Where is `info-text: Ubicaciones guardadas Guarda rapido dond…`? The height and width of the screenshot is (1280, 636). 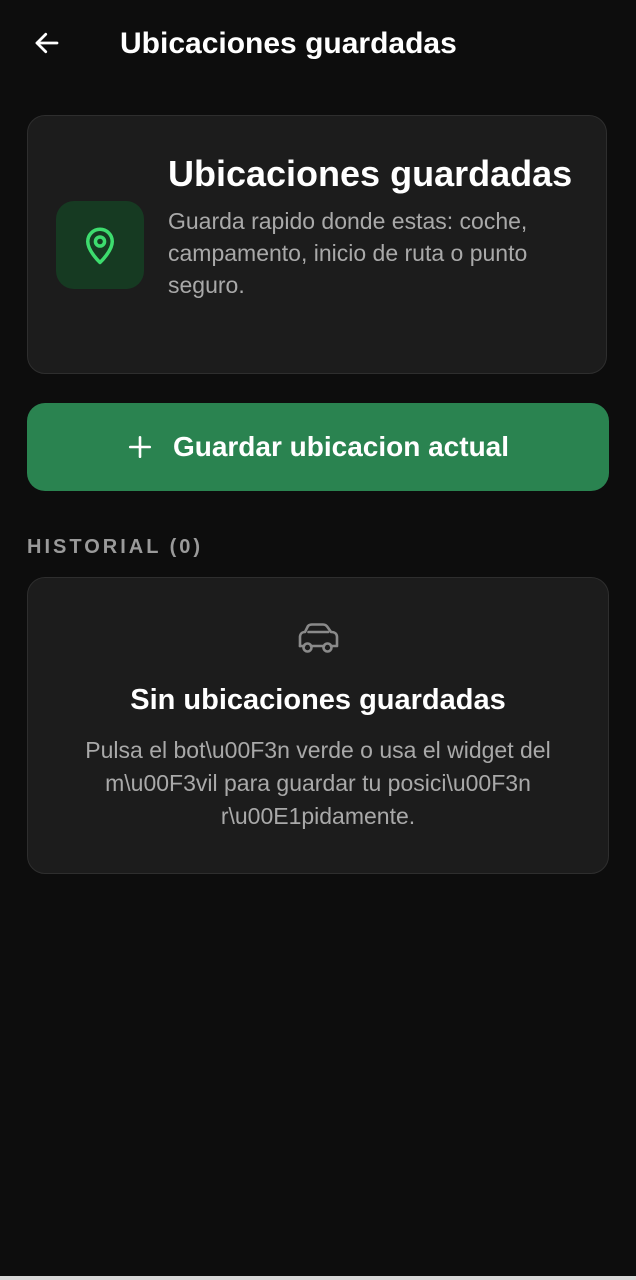
info-text: Ubicaciones guardadas Guarda rapido dond… is located at coordinates (373, 226).